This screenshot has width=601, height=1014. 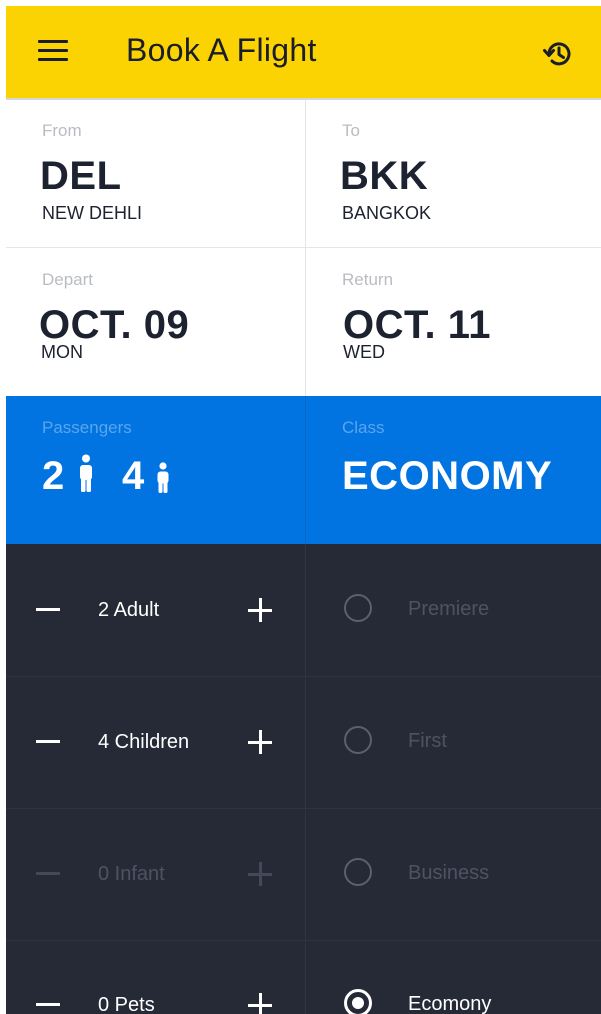 What do you see at coordinates (48, 873) in the screenshot?
I see `infant-decrement-button` at bounding box center [48, 873].